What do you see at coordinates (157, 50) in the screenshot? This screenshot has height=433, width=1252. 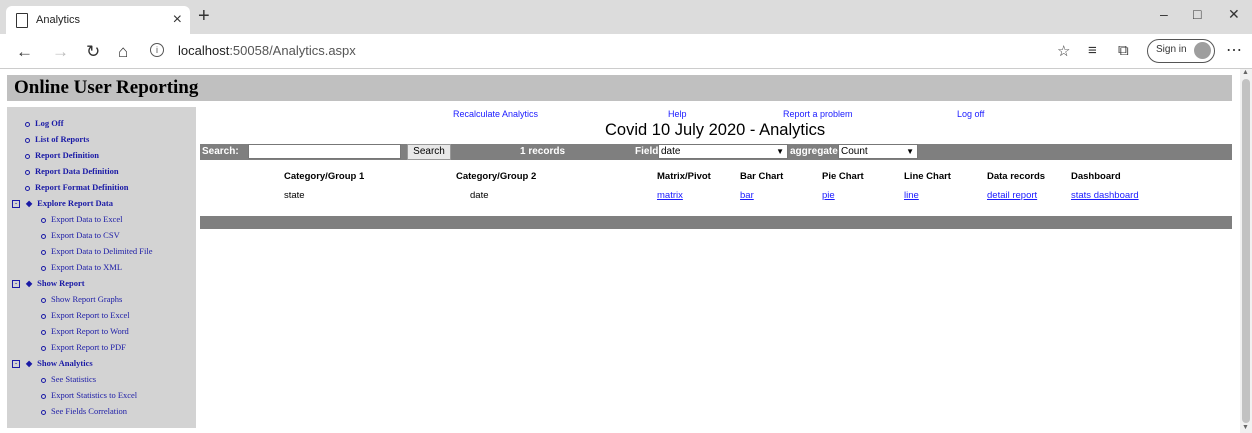 I see `site-info-icon: i` at bounding box center [157, 50].